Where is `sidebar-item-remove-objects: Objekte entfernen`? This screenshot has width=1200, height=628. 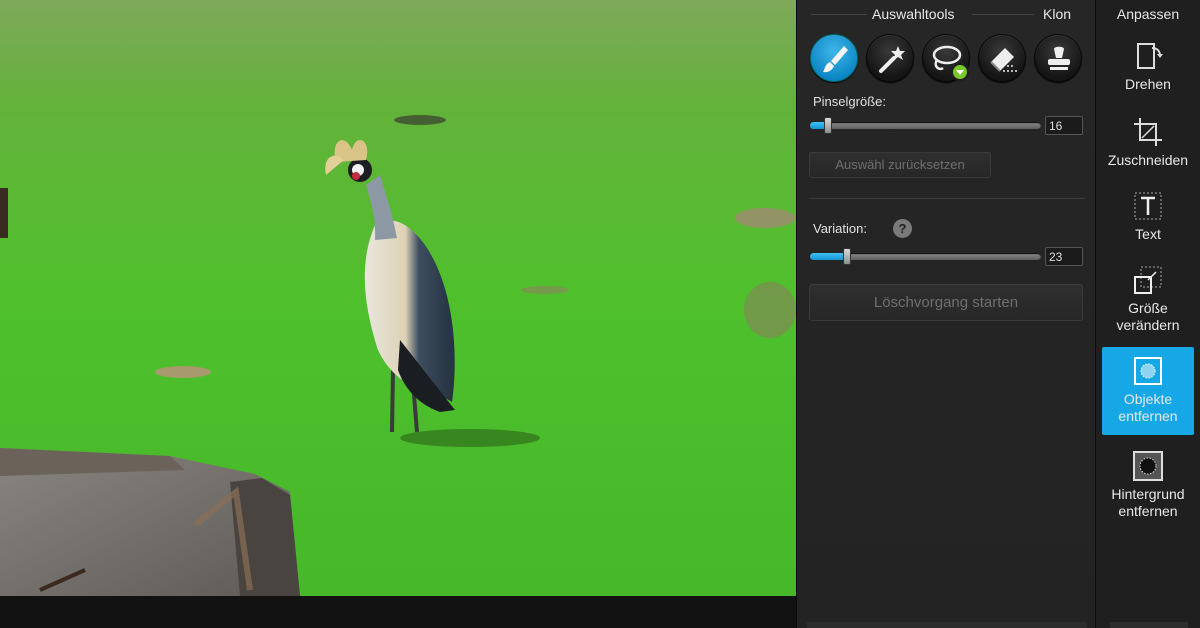 sidebar-item-remove-objects: Objekte entfernen is located at coordinates (1148, 391).